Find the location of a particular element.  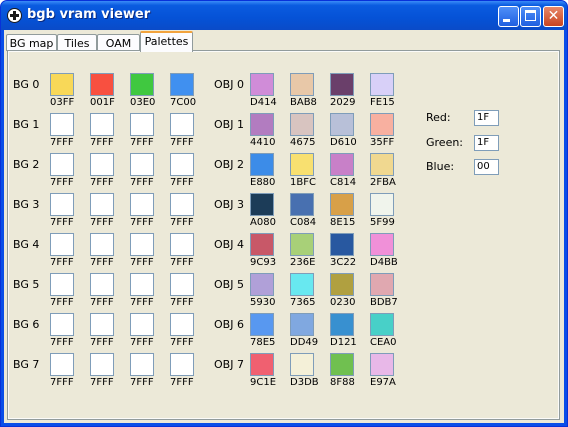

bg-palette-7-color-0-code: 7FFF is located at coordinates (62, 382).